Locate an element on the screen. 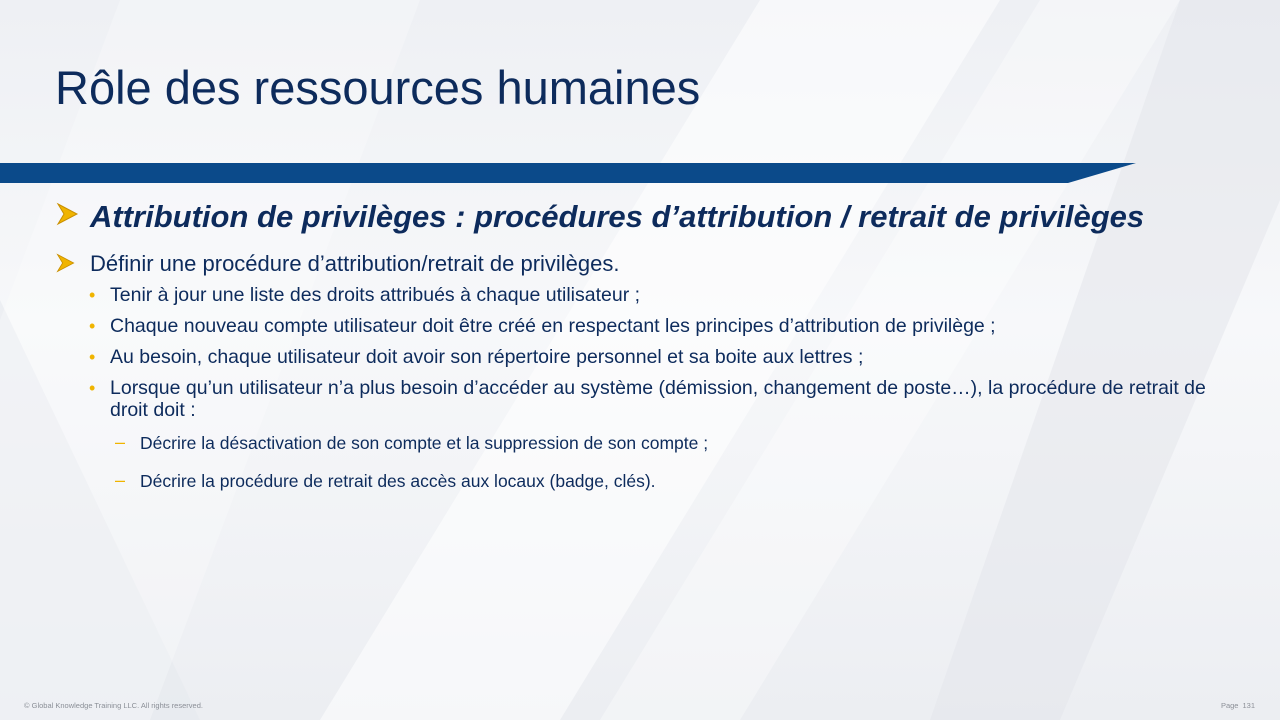 Image resolution: width=1280 pixels, height=720 pixels. page-number: 131 is located at coordinates (1248, 705).